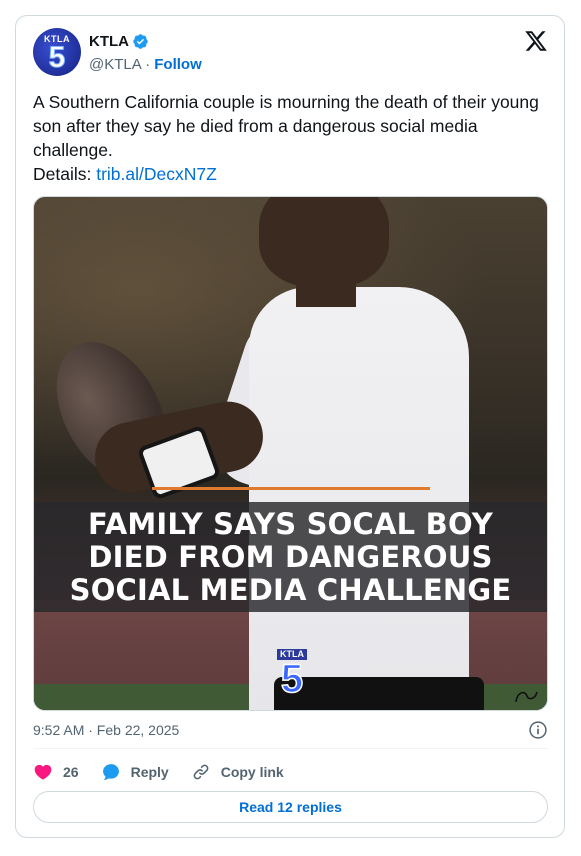 The height and width of the screenshot is (856, 581). Describe the element at coordinates (290, 748) in the screenshot. I see `divider` at that location.